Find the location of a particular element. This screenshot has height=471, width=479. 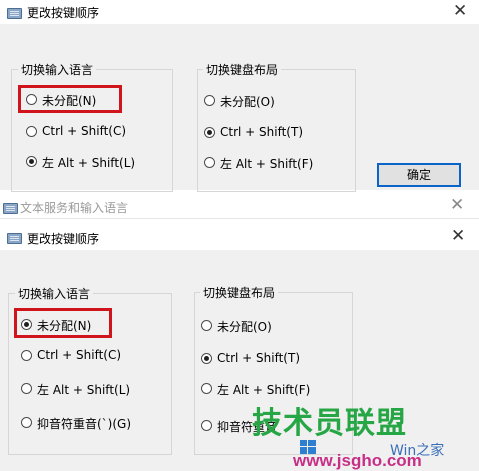

watermark-url: www.jsgho.com is located at coordinates (357, 460).